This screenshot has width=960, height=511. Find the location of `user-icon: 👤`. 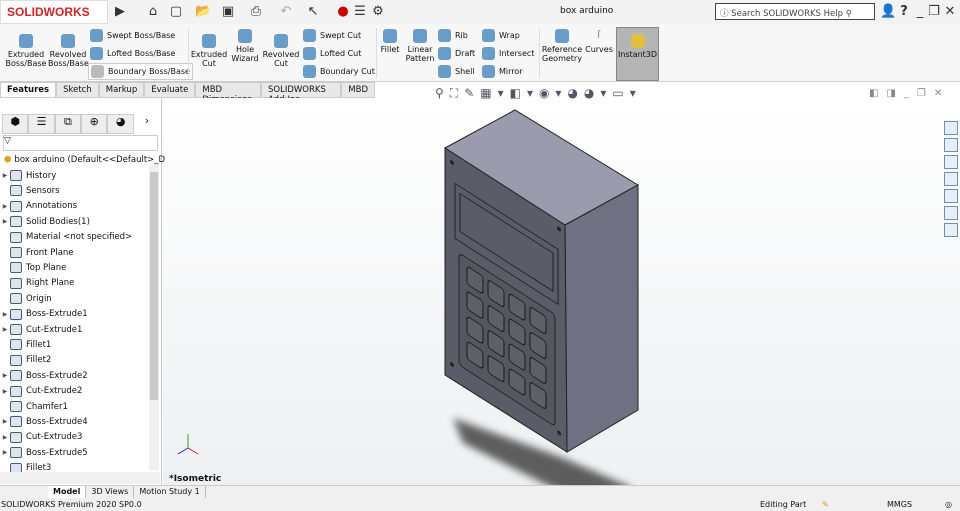

user-icon: 👤 is located at coordinates (888, 12).